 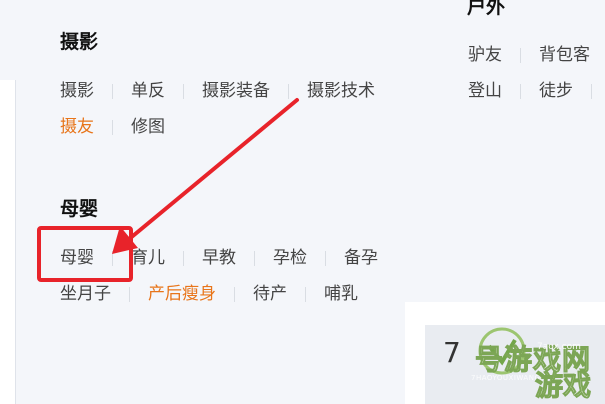 I want to click on tag-breastfeeding: 哺乳, so click(x=341, y=294).